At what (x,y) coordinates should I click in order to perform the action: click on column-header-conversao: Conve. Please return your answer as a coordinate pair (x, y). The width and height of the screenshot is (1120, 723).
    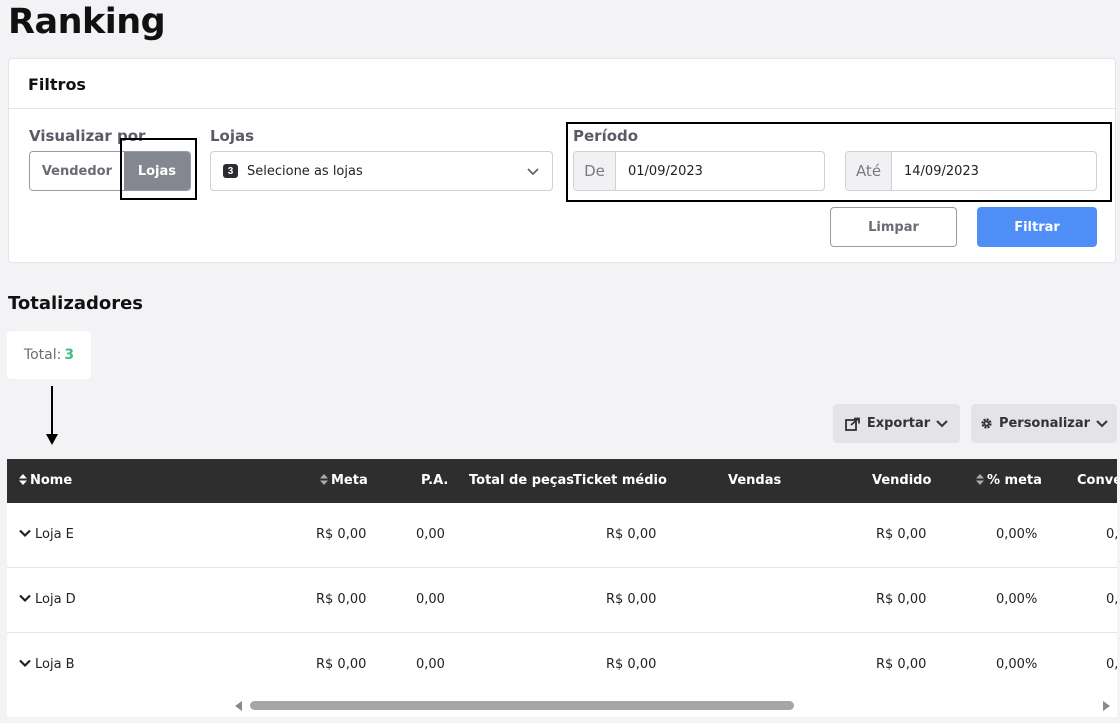
    Looking at the image, I should click on (1097, 480).